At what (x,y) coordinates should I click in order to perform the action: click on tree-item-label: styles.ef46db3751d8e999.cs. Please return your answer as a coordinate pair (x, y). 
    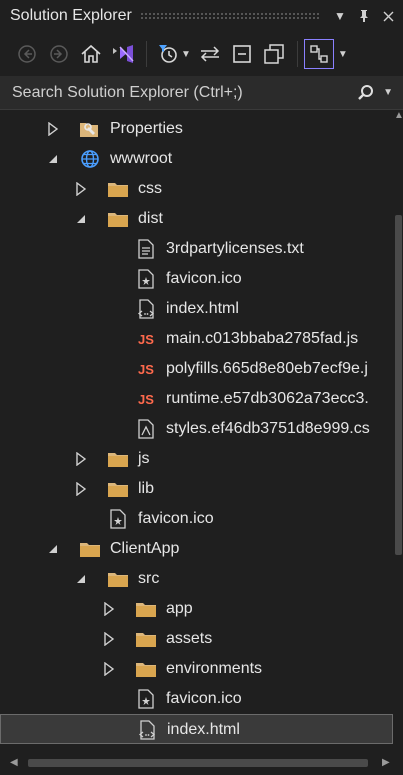
    Looking at the image, I should click on (268, 428).